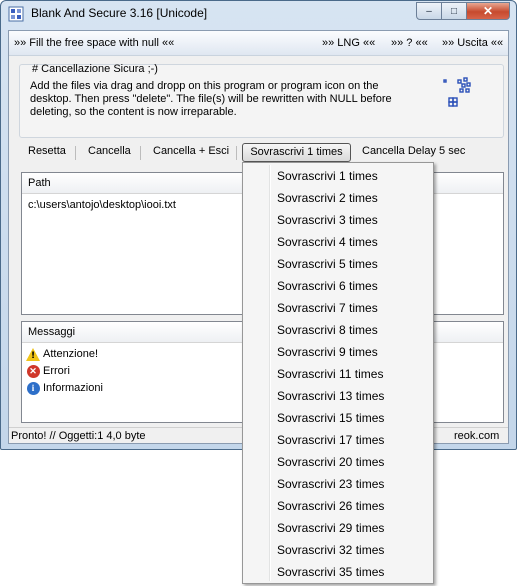  I want to click on menu-item-overwrite-11: Sovrascrivi 11 times, so click(338, 374).